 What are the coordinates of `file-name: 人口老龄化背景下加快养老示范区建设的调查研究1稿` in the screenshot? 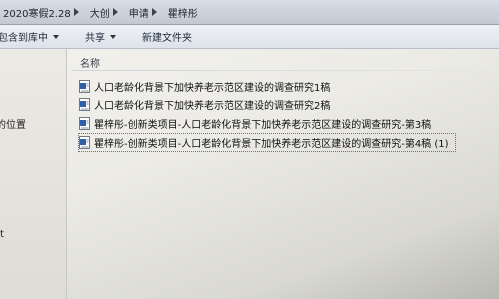 It's located at (212, 88).